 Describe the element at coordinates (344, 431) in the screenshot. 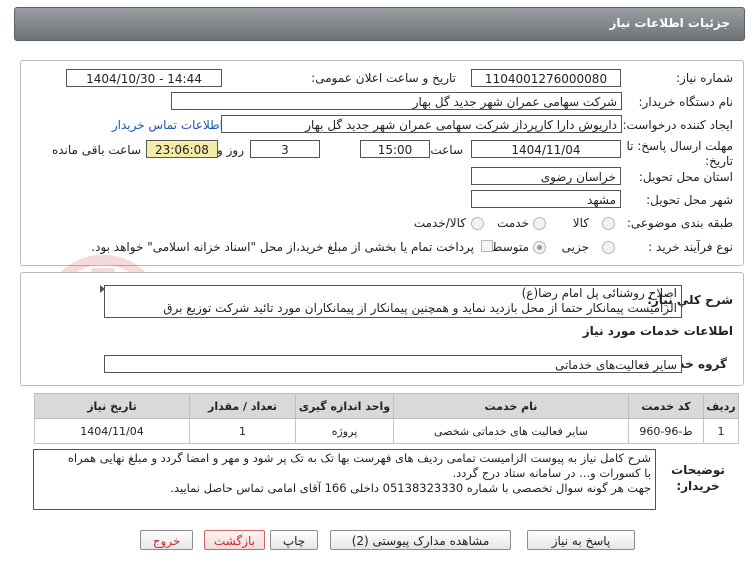

I see `cell-unit: پروژه` at that location.